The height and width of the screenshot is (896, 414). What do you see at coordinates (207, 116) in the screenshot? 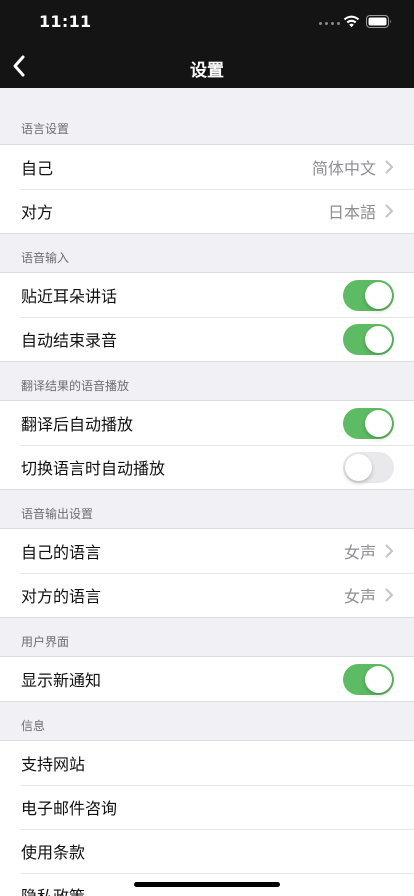
I see `section-header-language: 语言设置` at bounding box center [207, 116].